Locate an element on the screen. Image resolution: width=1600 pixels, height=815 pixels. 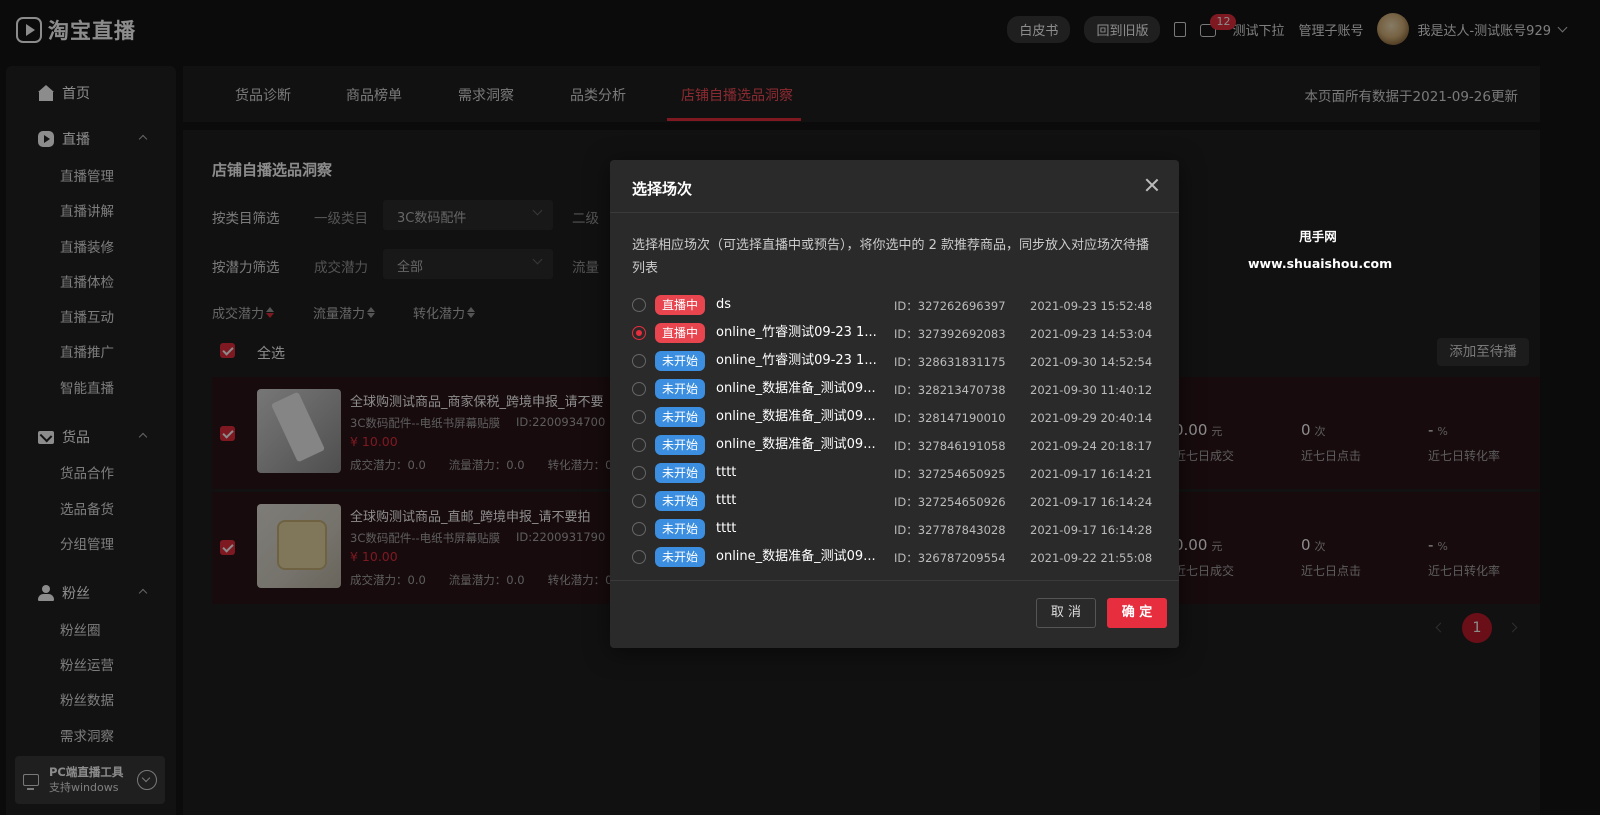
session-id: ID：327254650925 is located at coordinates (950, 474).